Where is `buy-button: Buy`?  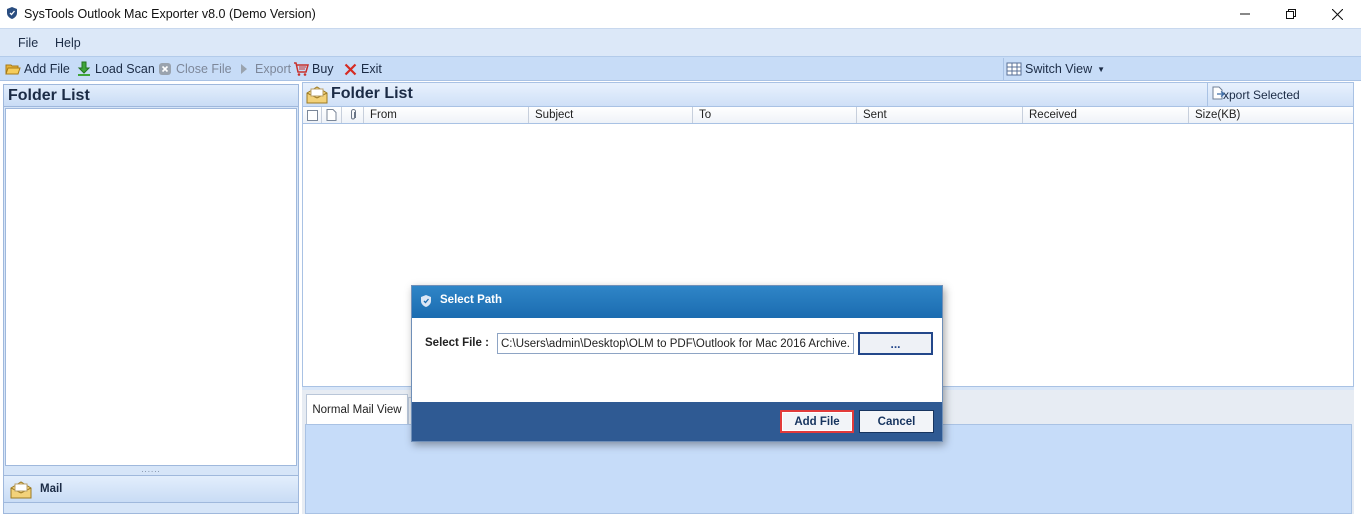
buy-button: Buy is located at coordinates (313, 69).